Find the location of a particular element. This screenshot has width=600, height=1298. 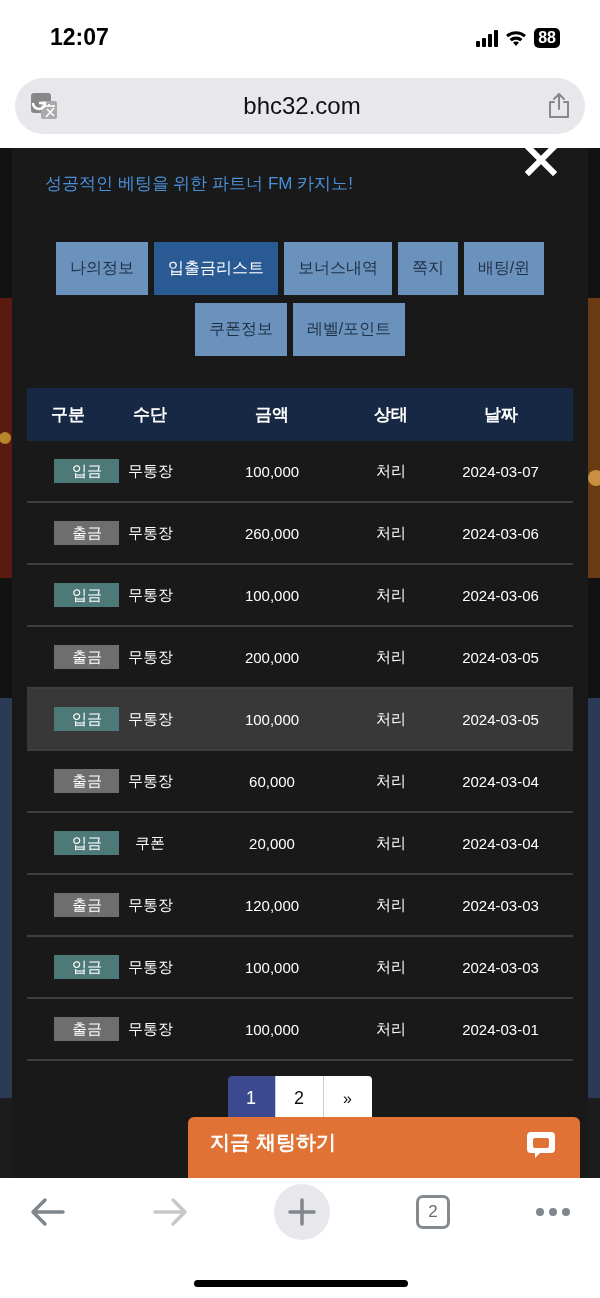

close-icon is located at coordinates (541, 162).